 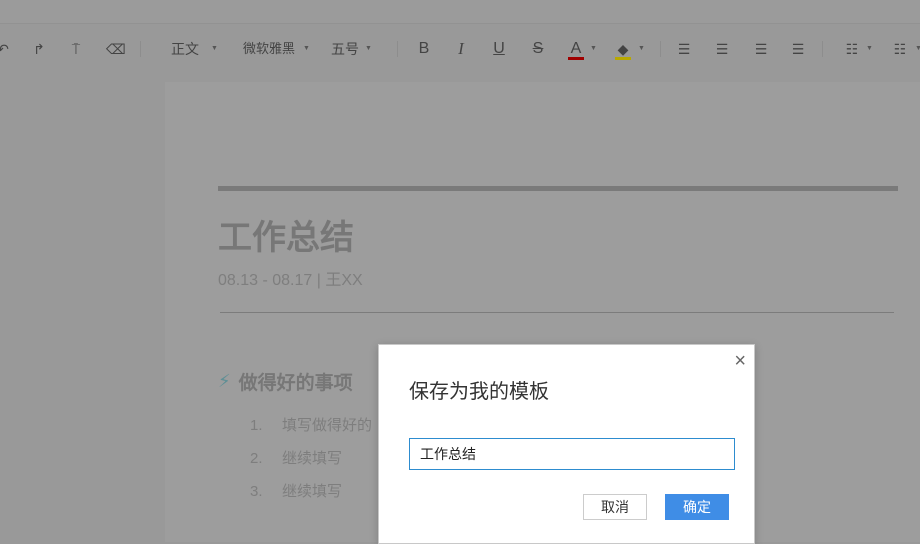 I want to click on font-family-select: 微软雅黑, so click(x=269, y=49).